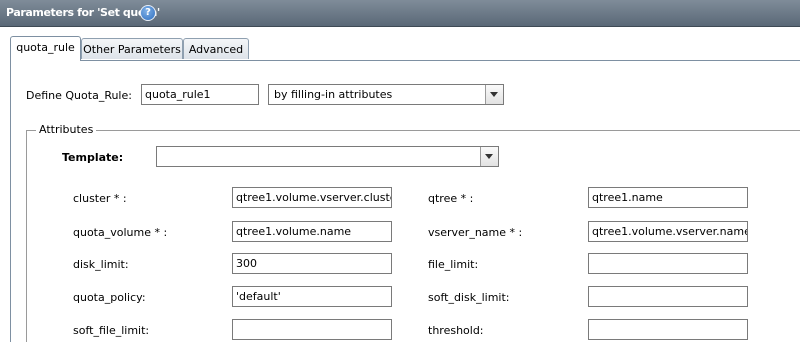 The image size is (800, 342). Describe the element at coordinates (668, 296) in the screenshot. I see `soft-disk-limit-input` at that location.